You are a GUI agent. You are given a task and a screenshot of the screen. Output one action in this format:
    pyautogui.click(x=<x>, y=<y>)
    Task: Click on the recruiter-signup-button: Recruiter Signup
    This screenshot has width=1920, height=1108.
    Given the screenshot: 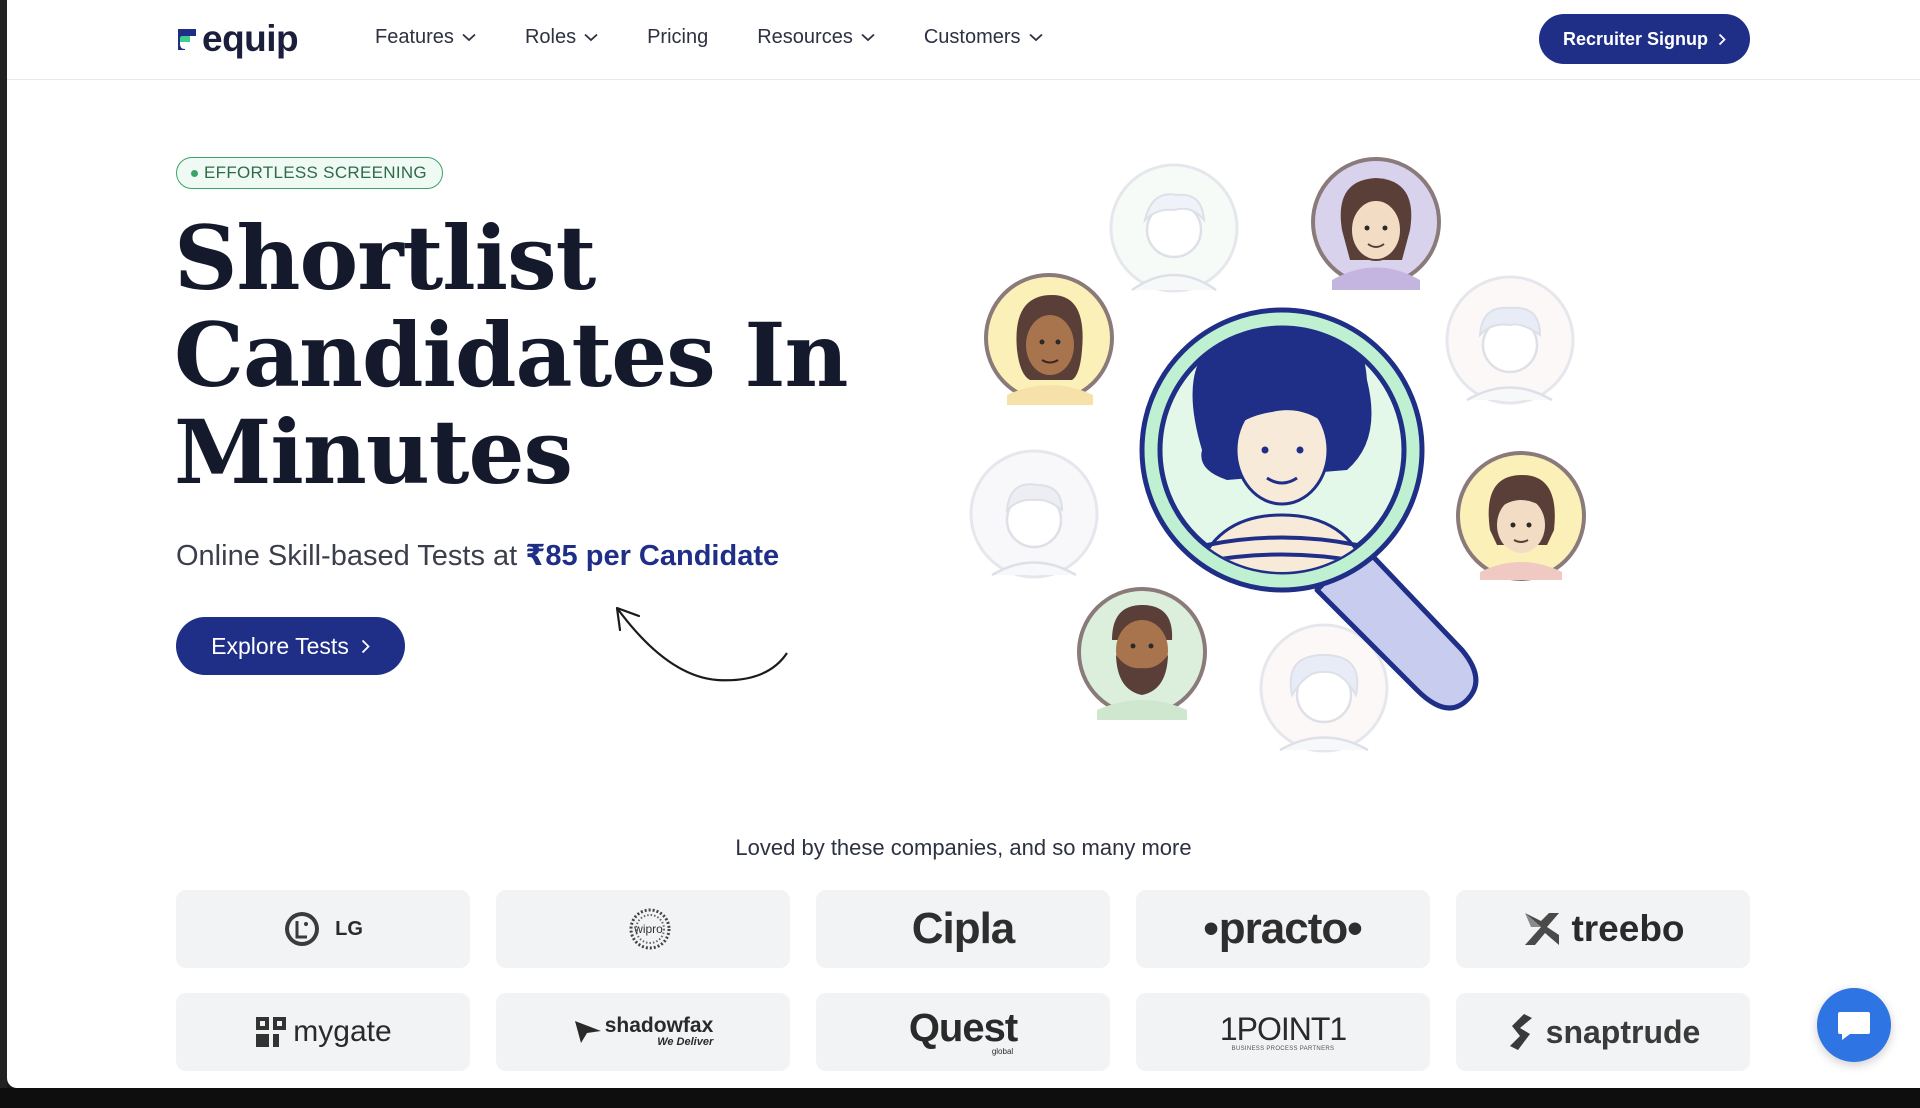 What is the action you would take?
    pyautogui.click(x=1644, y=39)
    